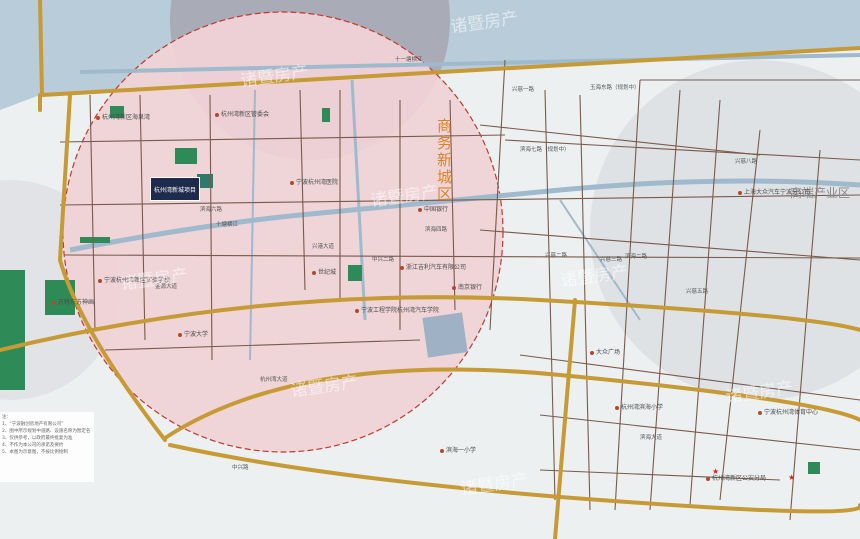 The width and height of the screenshot is (860, 539). What do you see at coordinates (240, 468) in the screenshot?
I see `road-label: 中兴路` at bounding box center [240, 468].